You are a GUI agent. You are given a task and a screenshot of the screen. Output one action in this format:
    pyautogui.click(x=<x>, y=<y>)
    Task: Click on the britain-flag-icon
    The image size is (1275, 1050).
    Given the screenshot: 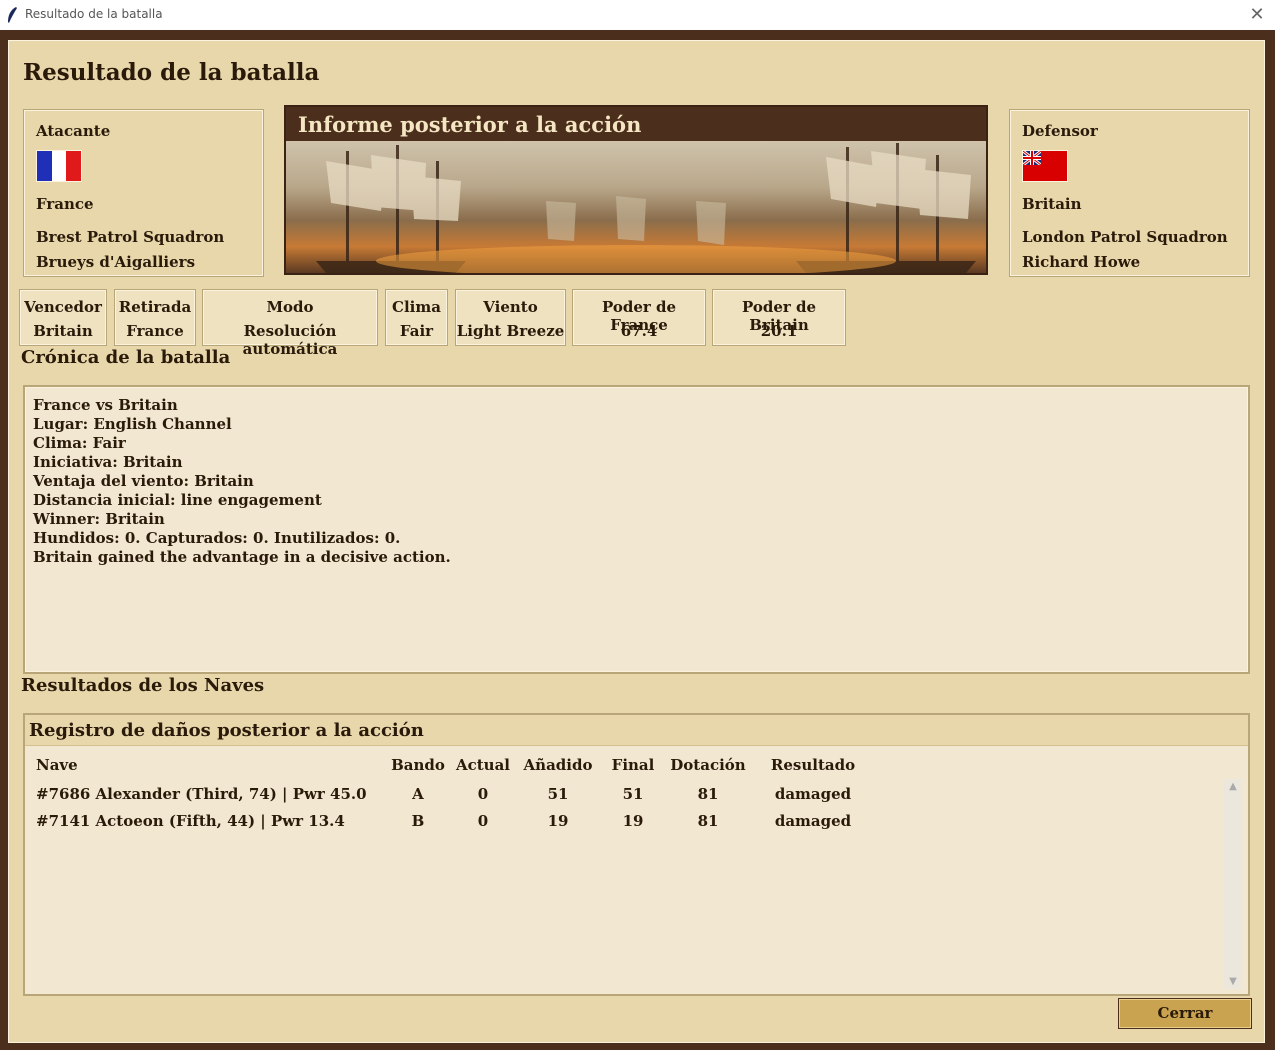 What is the action you would take?
    pyautogui.click(x=1045, y=165)
    